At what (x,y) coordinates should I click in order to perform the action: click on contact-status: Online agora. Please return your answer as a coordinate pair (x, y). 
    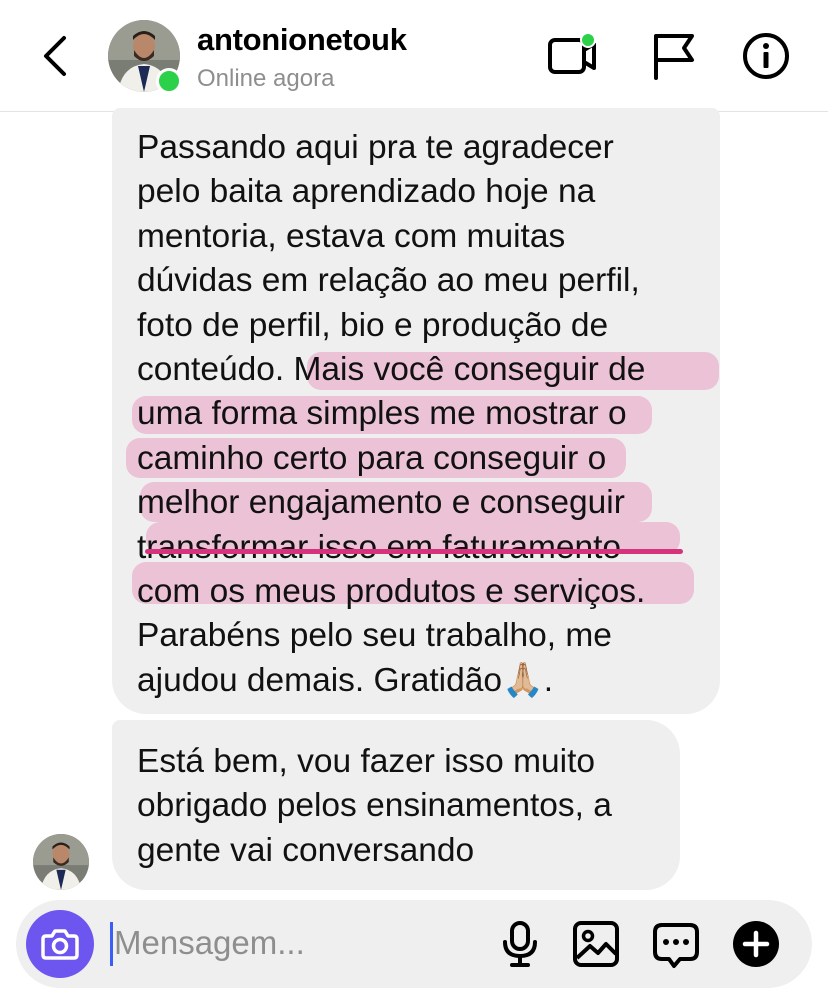
    Looking at the image, I should click on (266, 78).